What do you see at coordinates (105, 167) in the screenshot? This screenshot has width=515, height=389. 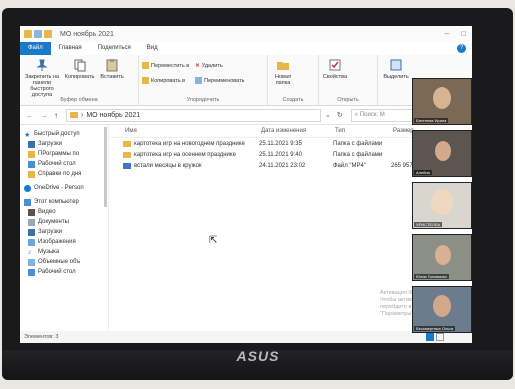 I see `nav-scrollbar` at bounding box center [105, 167].